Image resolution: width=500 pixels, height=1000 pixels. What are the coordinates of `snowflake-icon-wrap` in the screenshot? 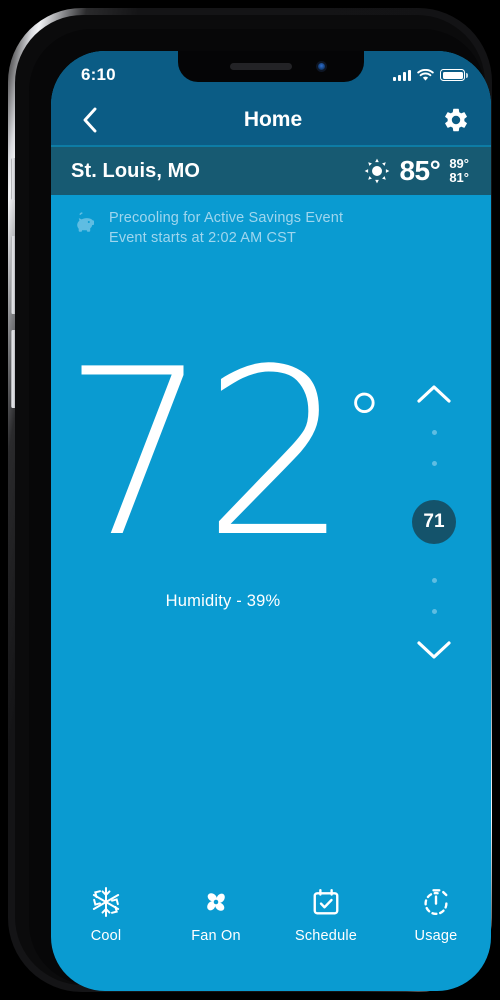 It's located at (106, 902).